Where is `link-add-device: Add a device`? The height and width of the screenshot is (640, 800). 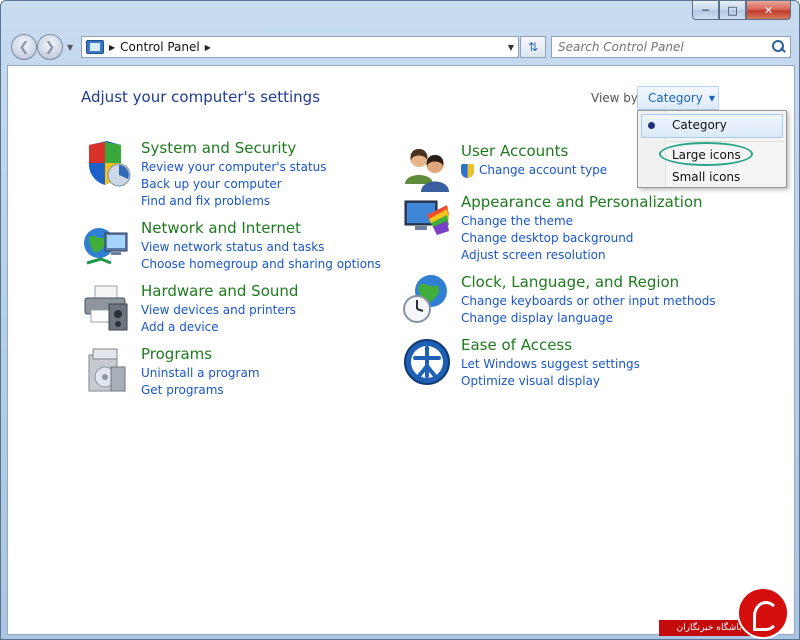
link-add-device: Add a device is located at coordinates (218, 327).